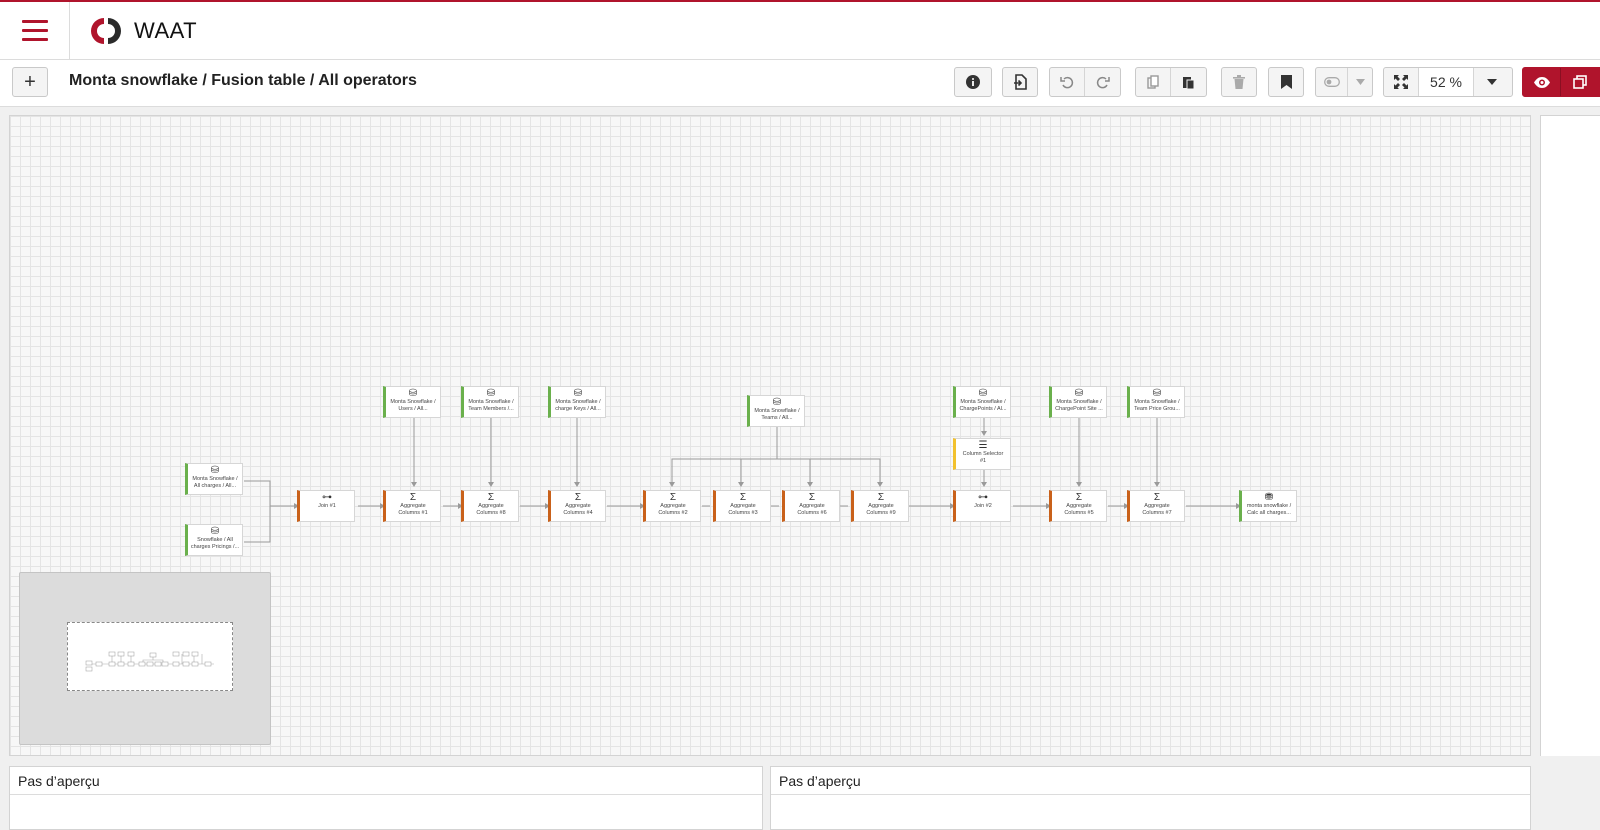  Describe the element at coordinates (812, 513) in the screenshot. I see `node-label-2: Columns #6` at that location.